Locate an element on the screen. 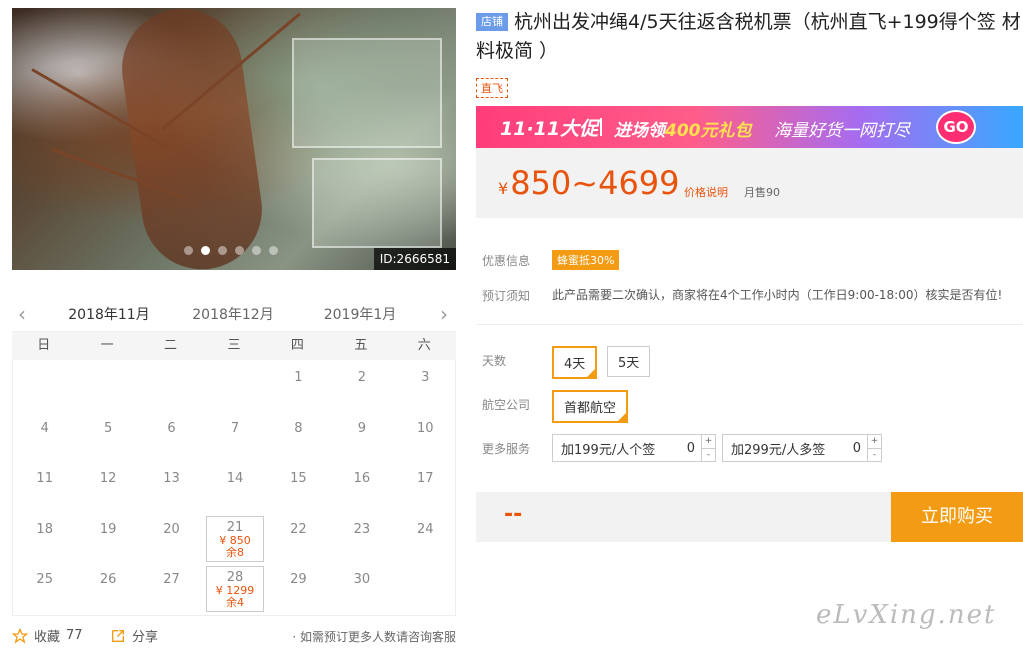 This screenshot has height=655, width=1023. calendar-day: 10 is located at coordinates (425, 439).